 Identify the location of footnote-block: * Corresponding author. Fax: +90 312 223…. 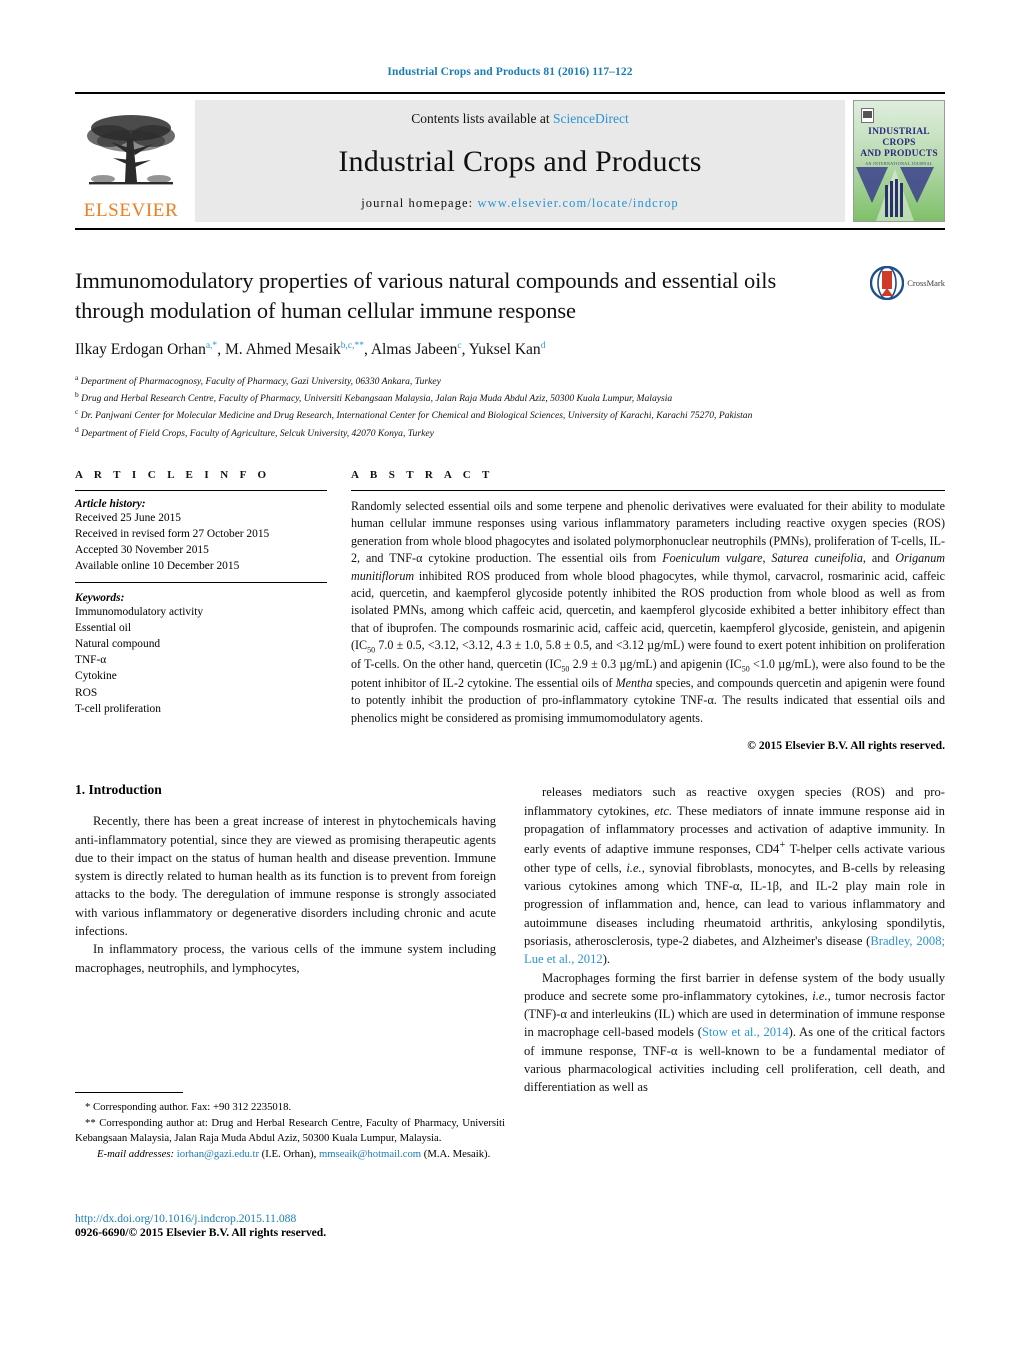
(290, 1127).